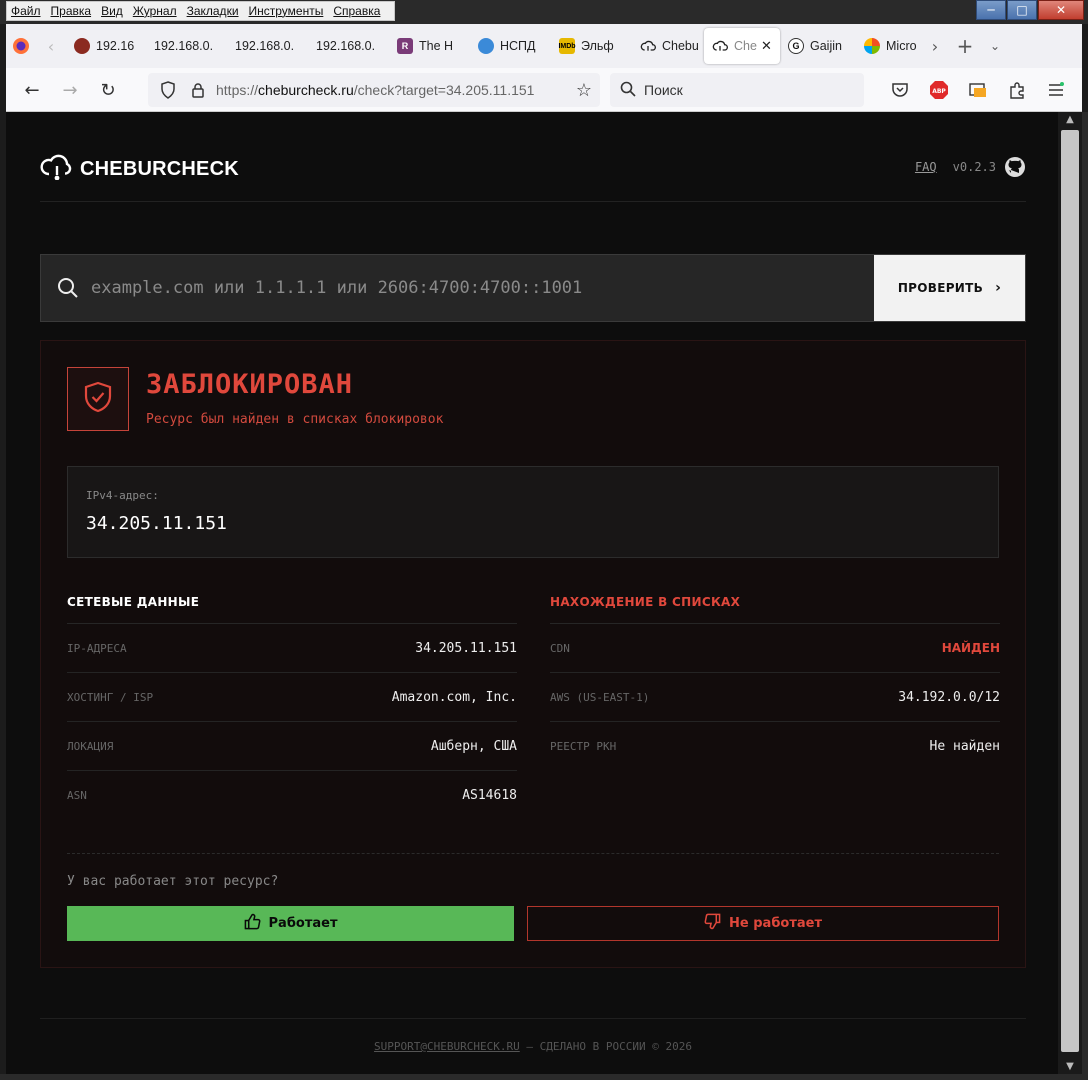  I want to click on tab-micro: Micro, so click(888, 46).